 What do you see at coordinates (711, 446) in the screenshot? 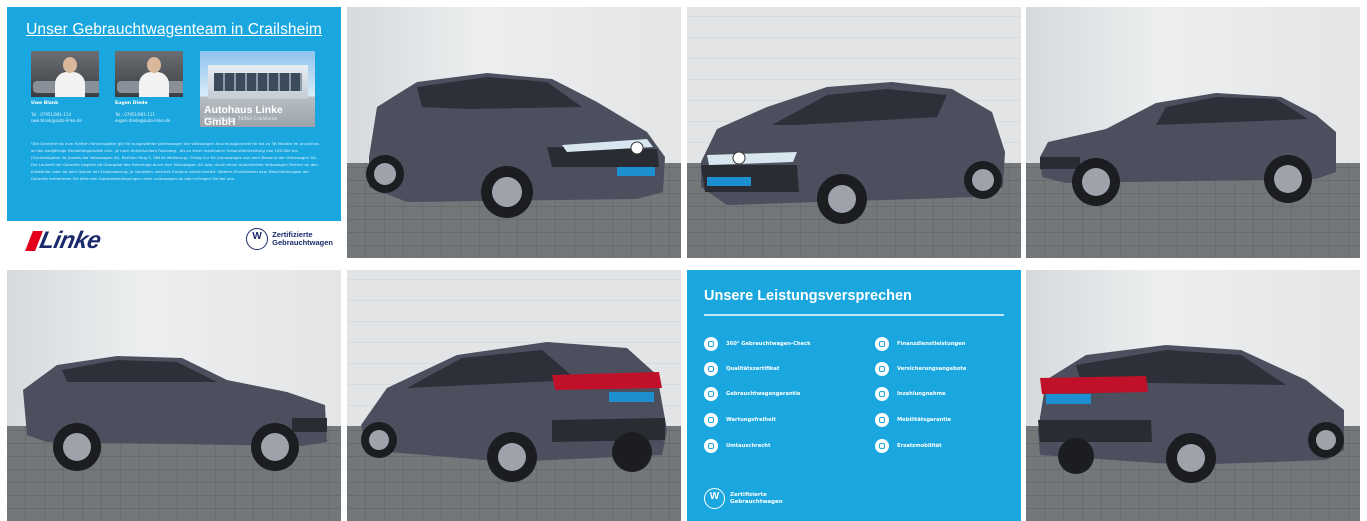
I see `exchange-icon` at bounding box center [711, 446].